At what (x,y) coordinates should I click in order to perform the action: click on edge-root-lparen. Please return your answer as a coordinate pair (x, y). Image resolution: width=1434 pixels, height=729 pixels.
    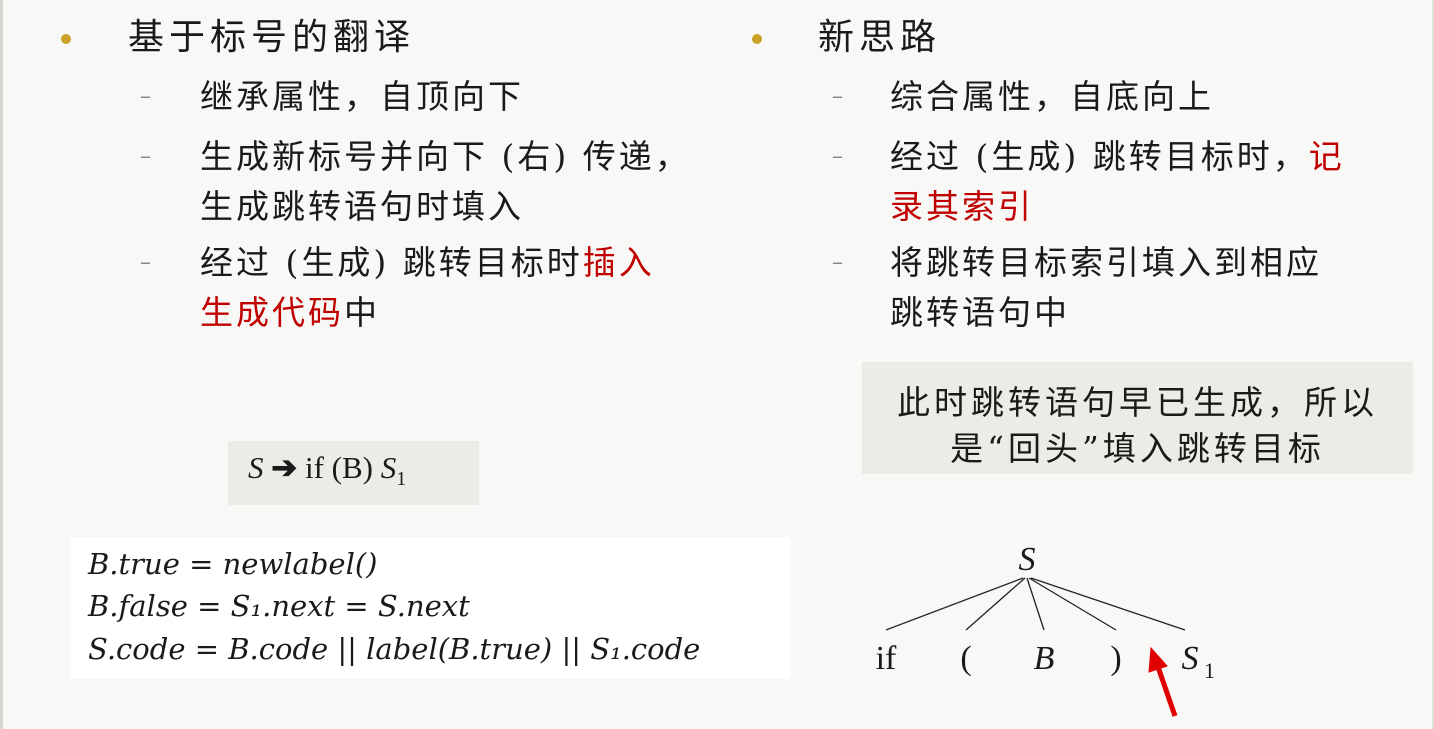
    Looking at the image, I should click on (995, 604).